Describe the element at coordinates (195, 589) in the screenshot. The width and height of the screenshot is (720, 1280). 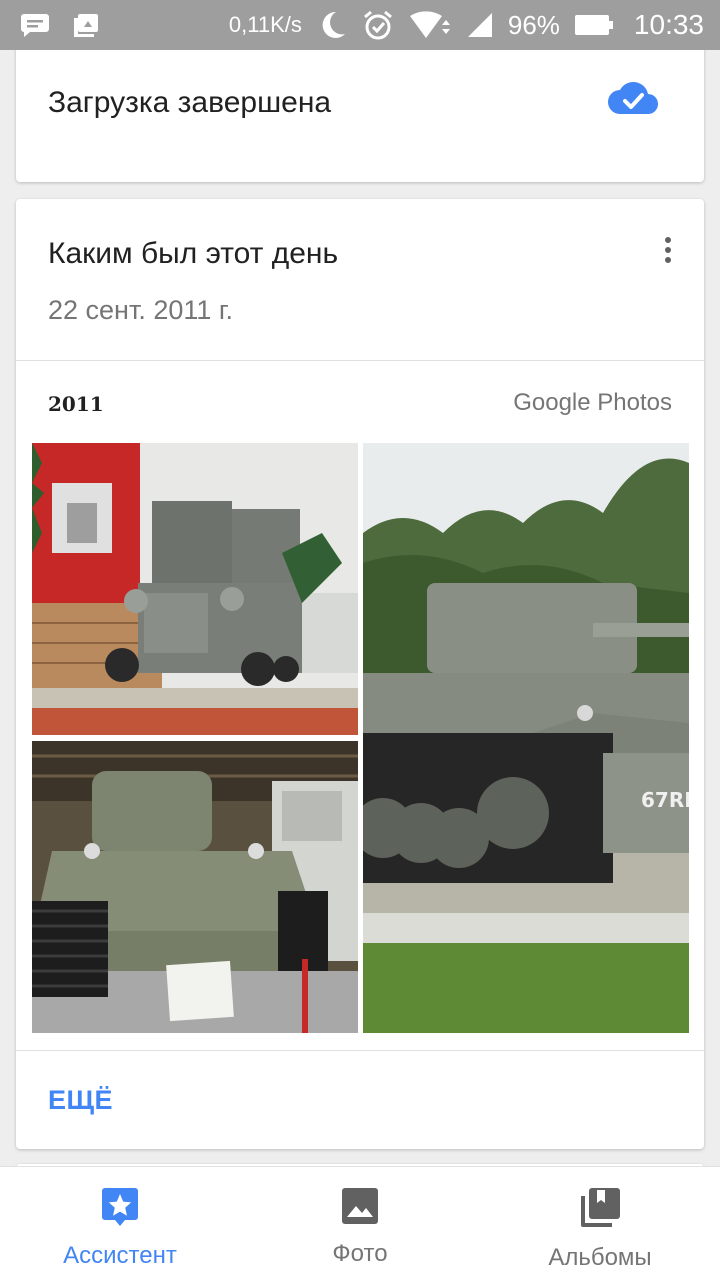
I see `collage-photo-armored-car` at that location.